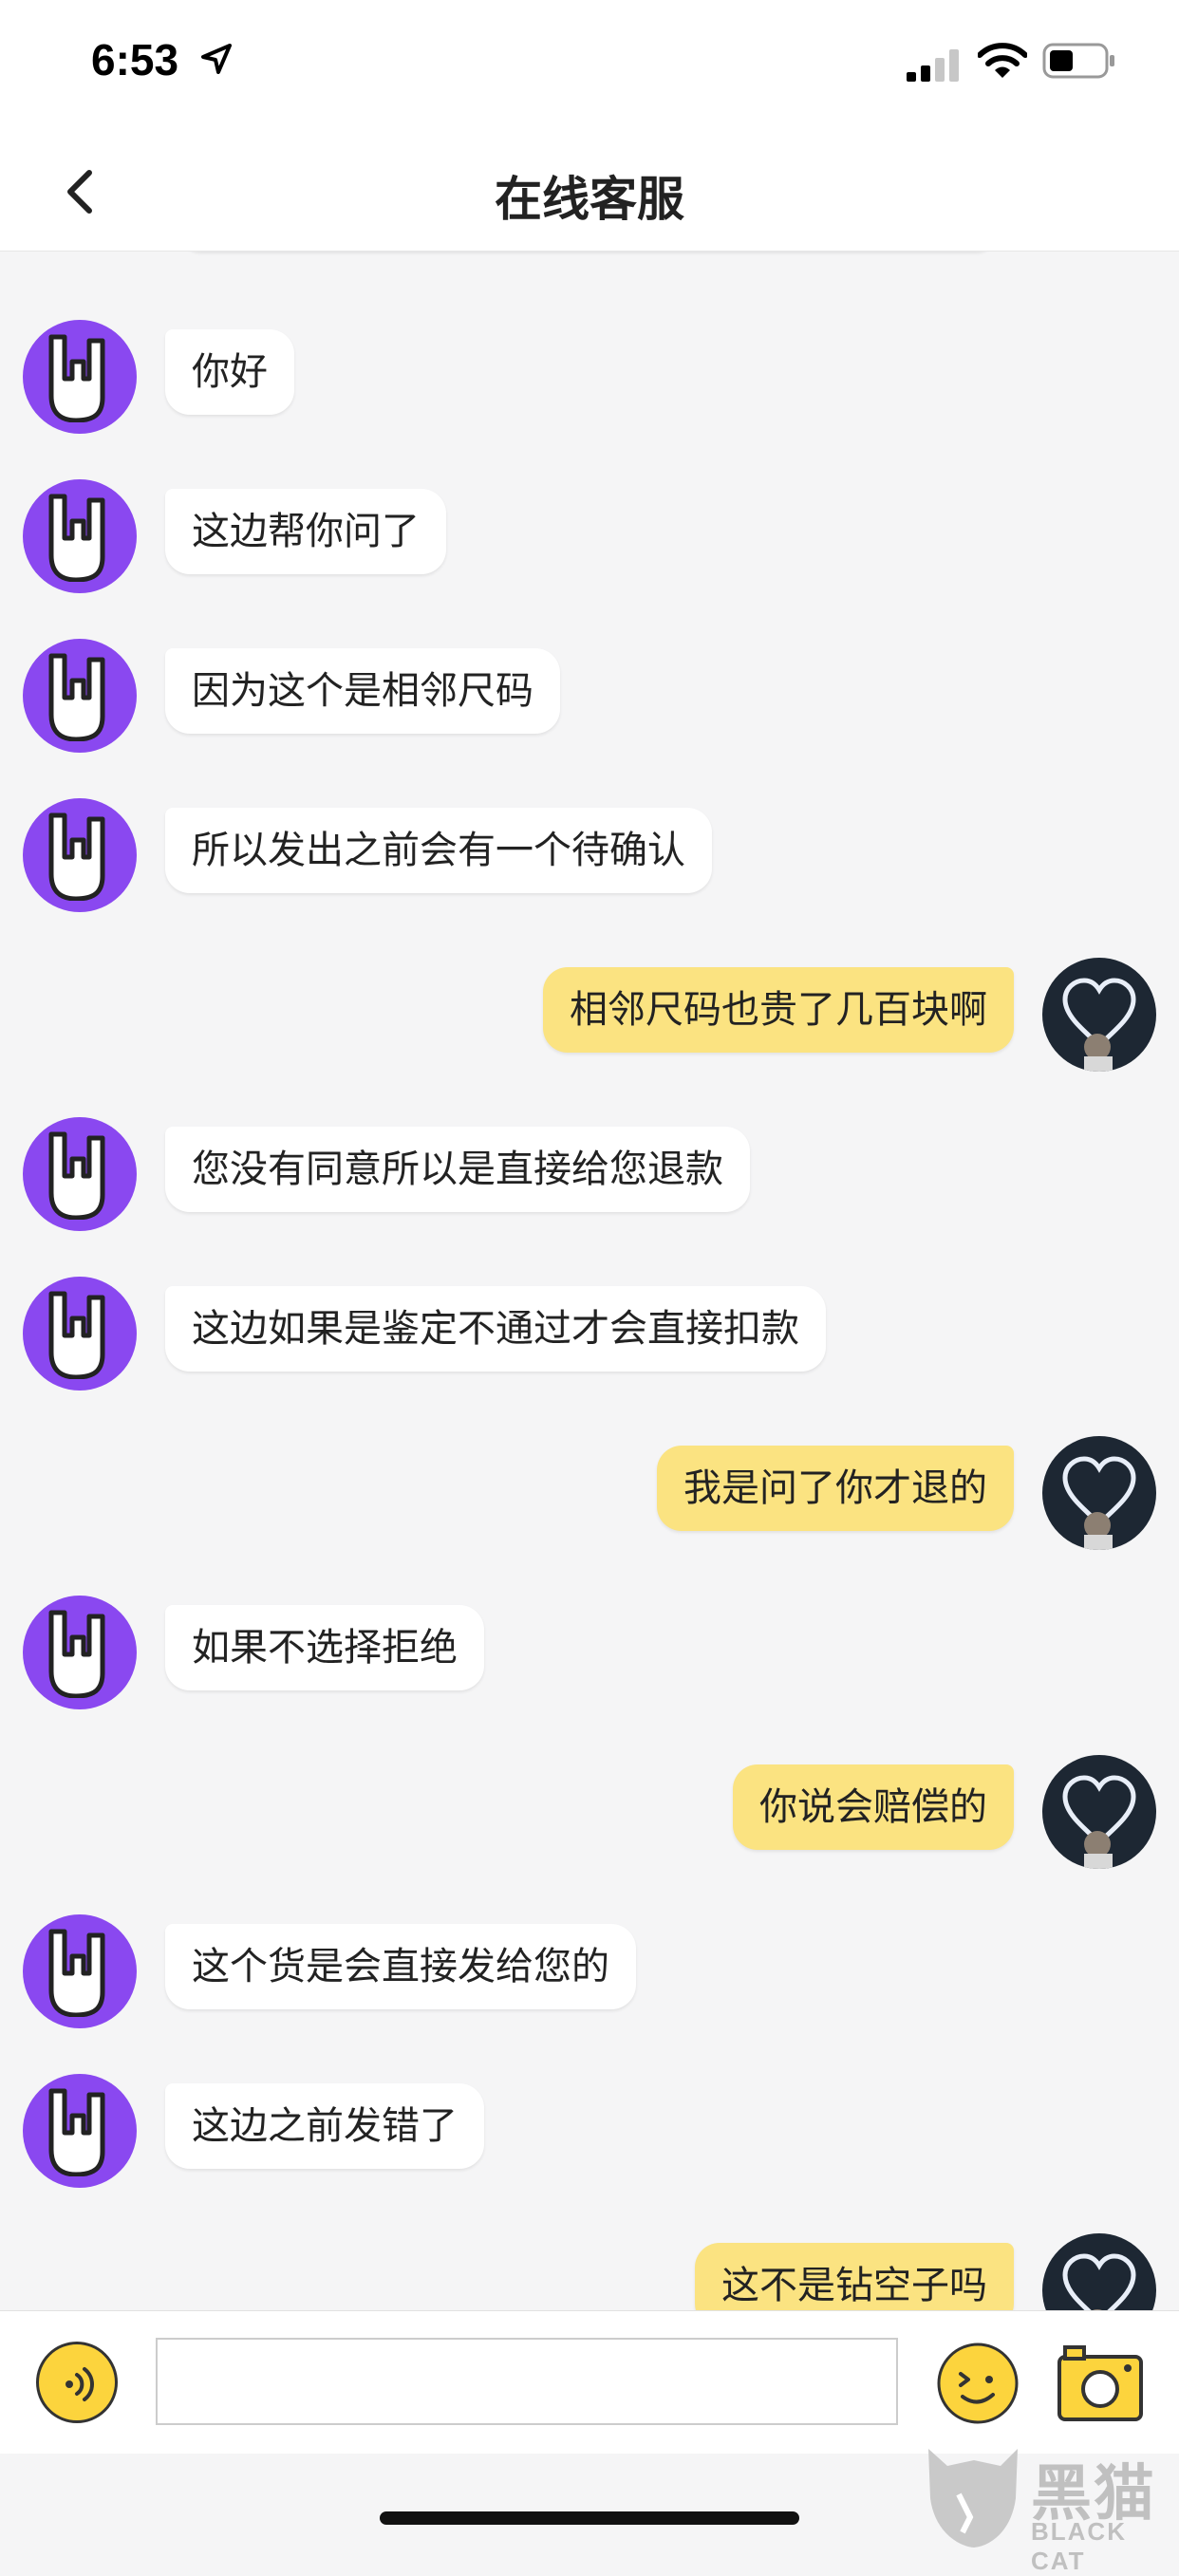  What do you see at coordinates (457, 1169) in the screenshot?
I see `agent-message-bubble: 您没有同意所以是直接给您退款` at bounding box center [457, 1169].